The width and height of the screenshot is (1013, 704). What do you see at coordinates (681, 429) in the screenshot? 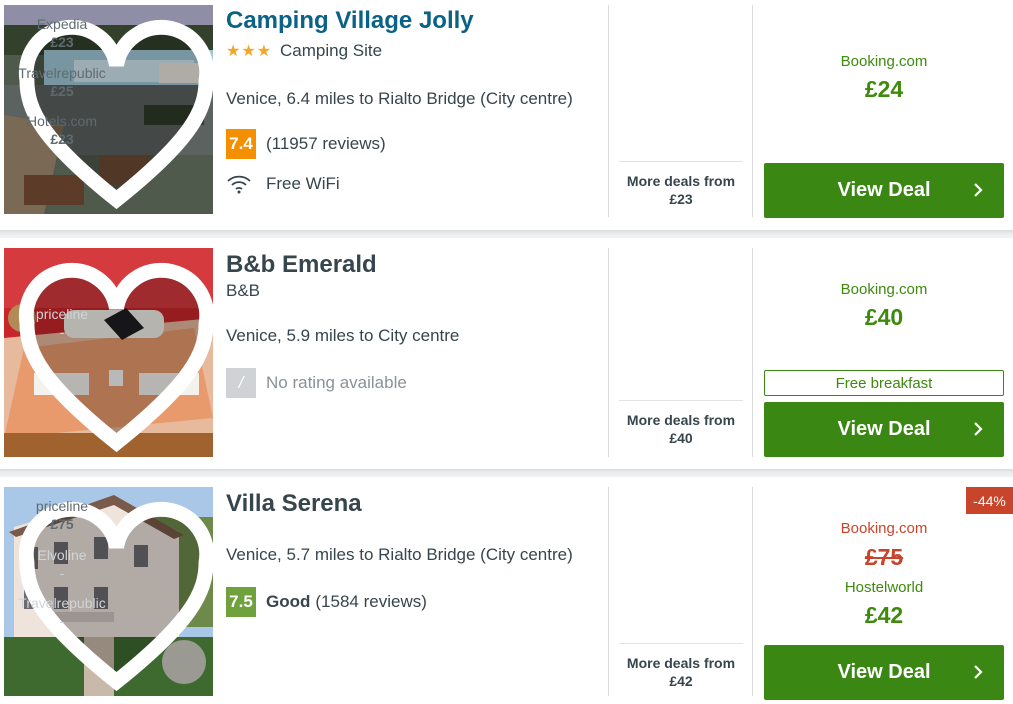
I see `more-deals-link: More deals from £40` at bounding box center [681, 429].